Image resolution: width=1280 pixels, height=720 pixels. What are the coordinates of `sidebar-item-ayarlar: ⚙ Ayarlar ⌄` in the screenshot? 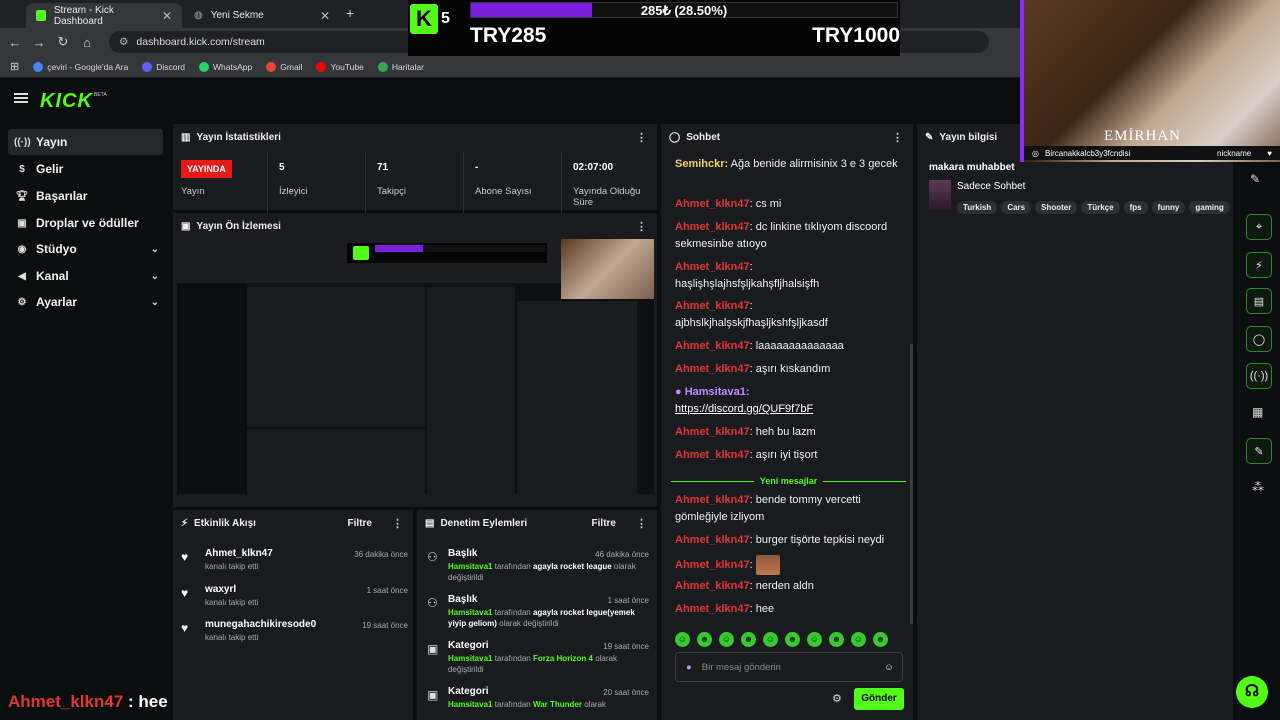 It's located at (85, 302).